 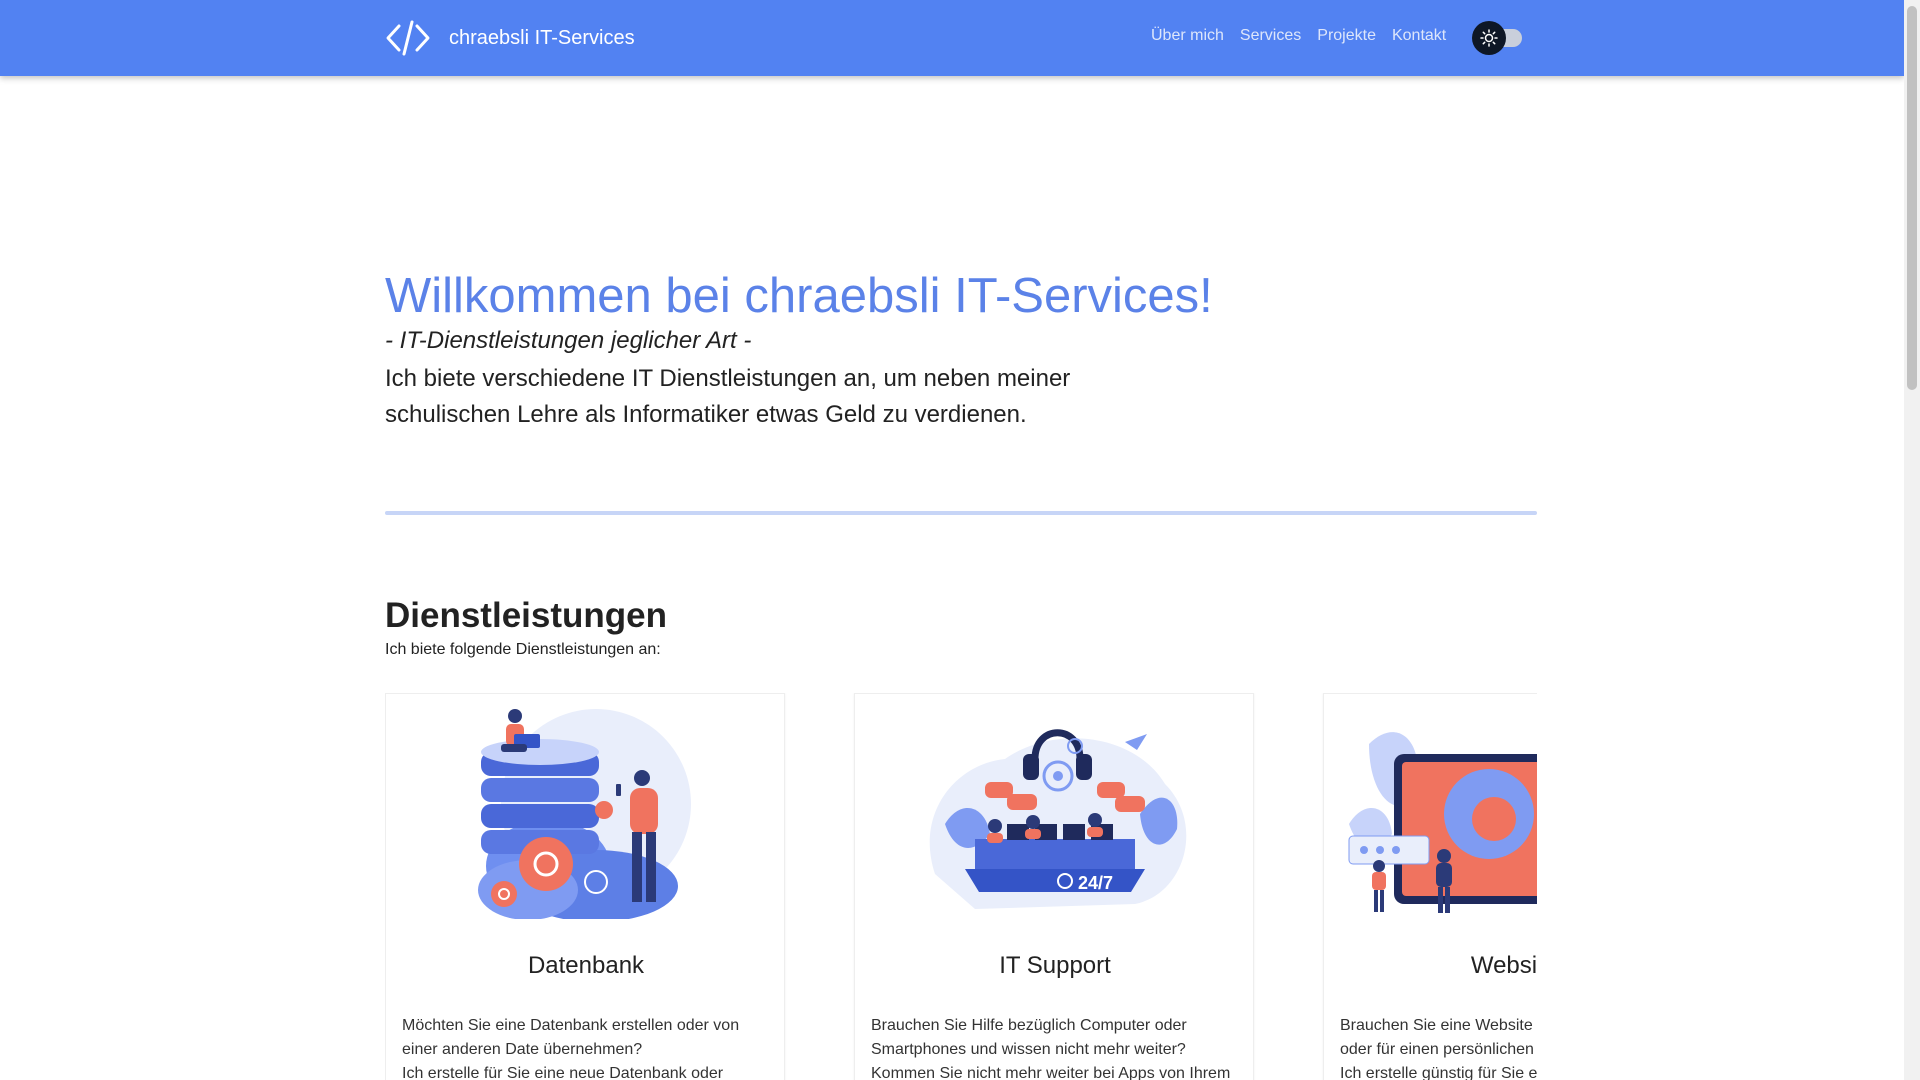 What do you see at coordinates (1419, 36) in the screenshot?
I see `nav-link-kontakt: Kontakt` at bounding box center [1419, 36].